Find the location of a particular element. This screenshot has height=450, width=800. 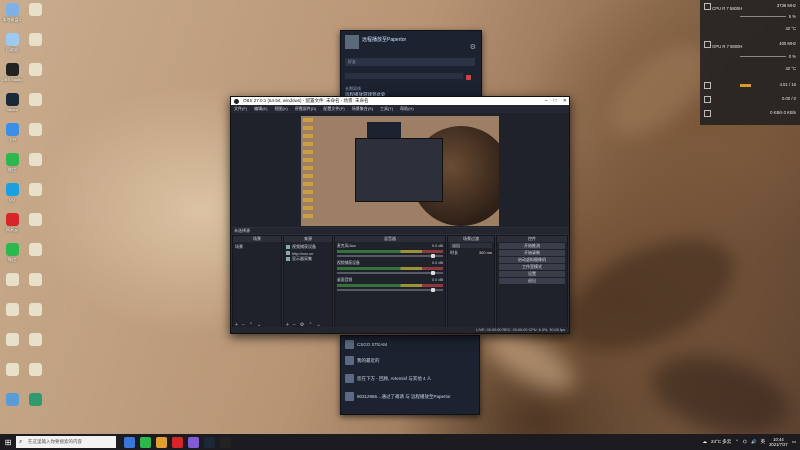

windows-start-icon: ⊞ is located at coordinates (8, 442).